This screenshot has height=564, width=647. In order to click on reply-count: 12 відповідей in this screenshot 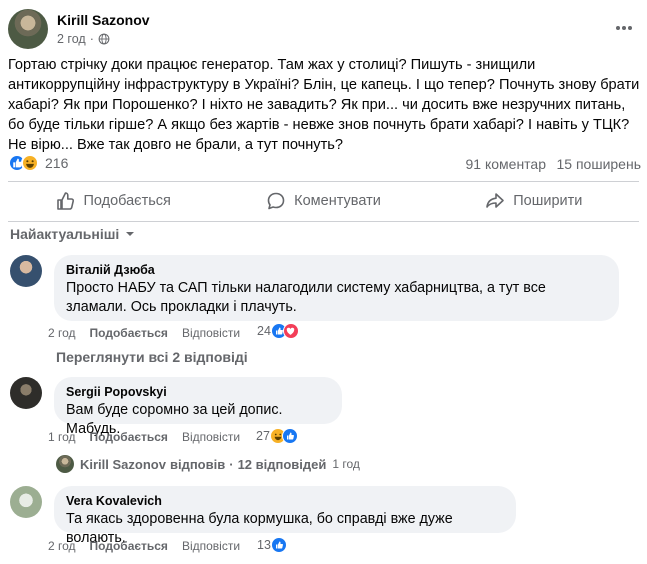, I will do `click(282, 464)`.